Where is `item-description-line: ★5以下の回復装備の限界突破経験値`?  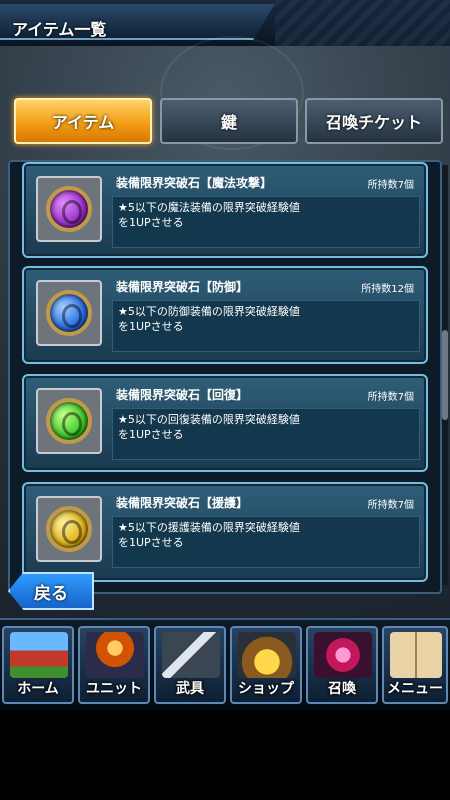
item-description-line: ★5以下の回復装備の限界突破経験値 is located at coordinates (209, 419).